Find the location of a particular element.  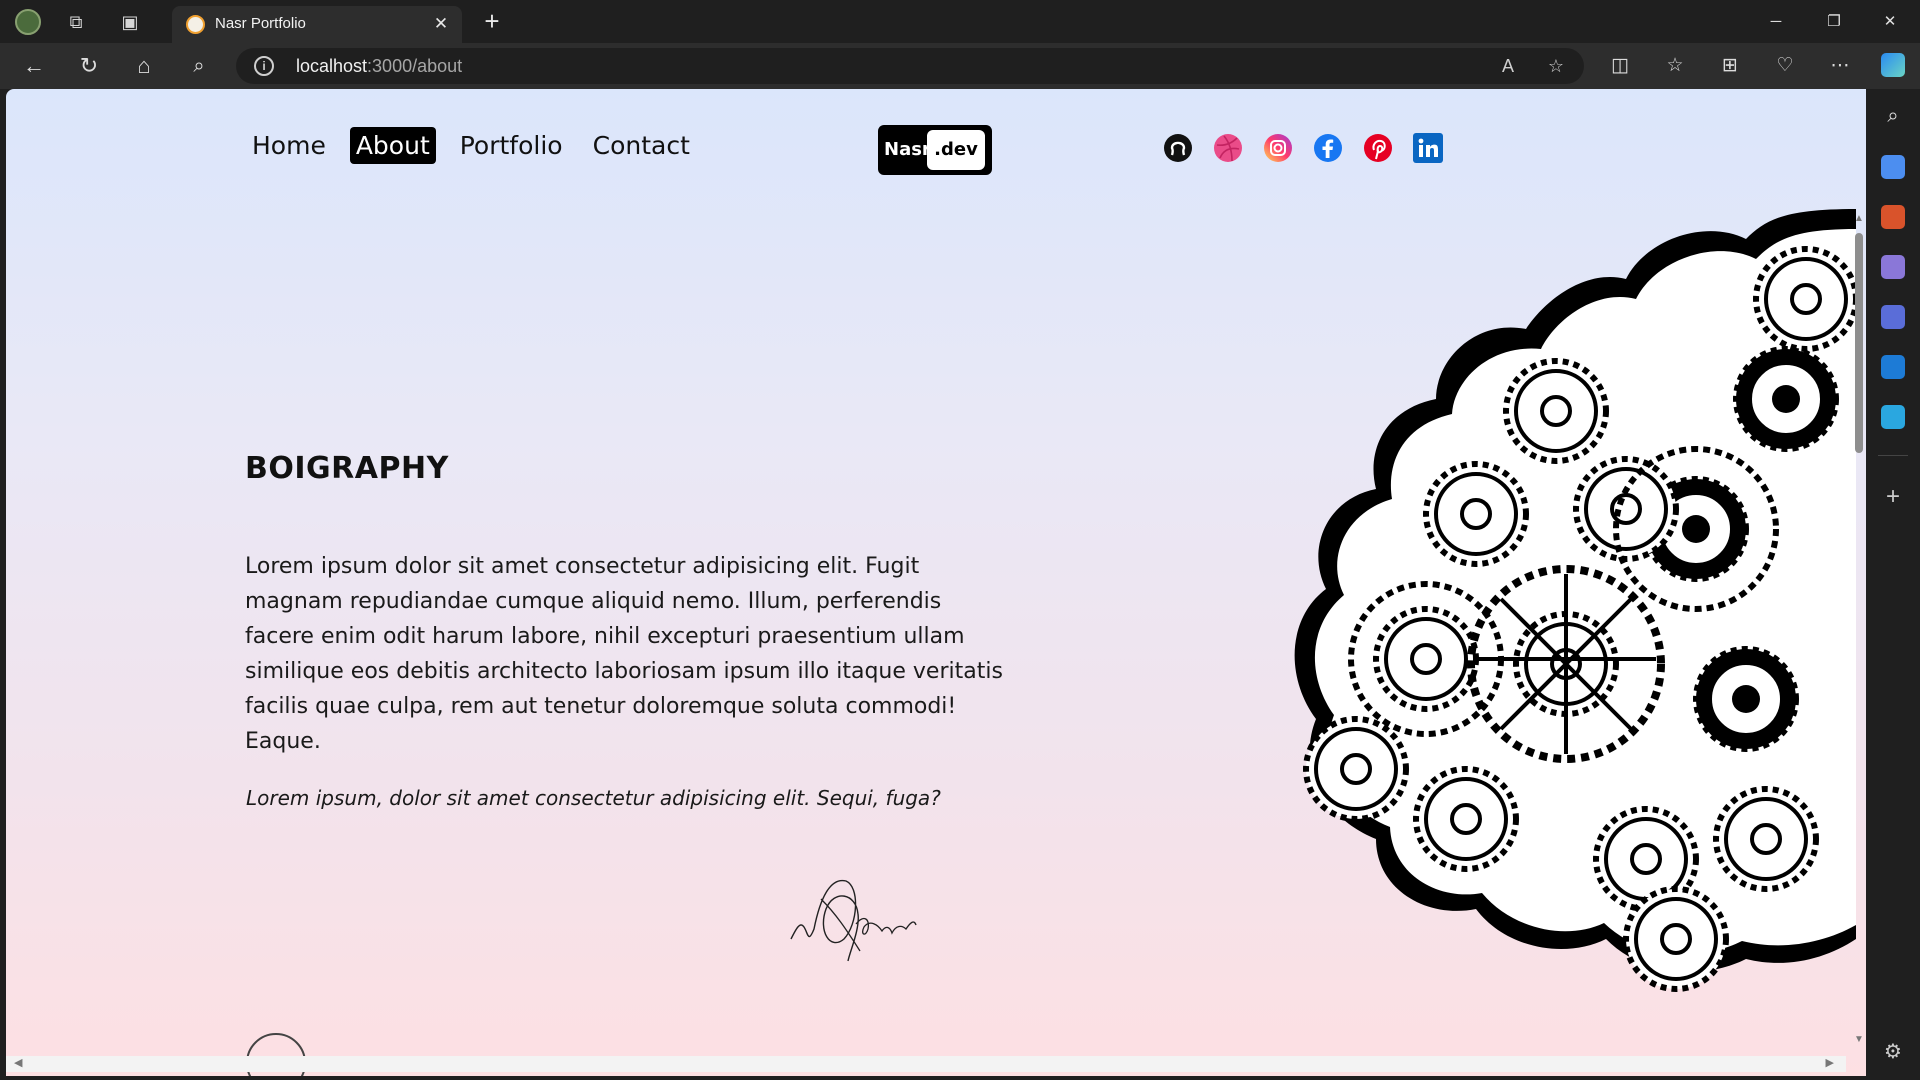

pinterest-icon is located at coordinates (1378, 148).